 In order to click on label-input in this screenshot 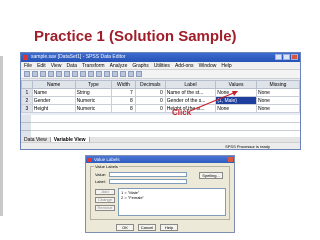, I will do `click(148, 181)`.